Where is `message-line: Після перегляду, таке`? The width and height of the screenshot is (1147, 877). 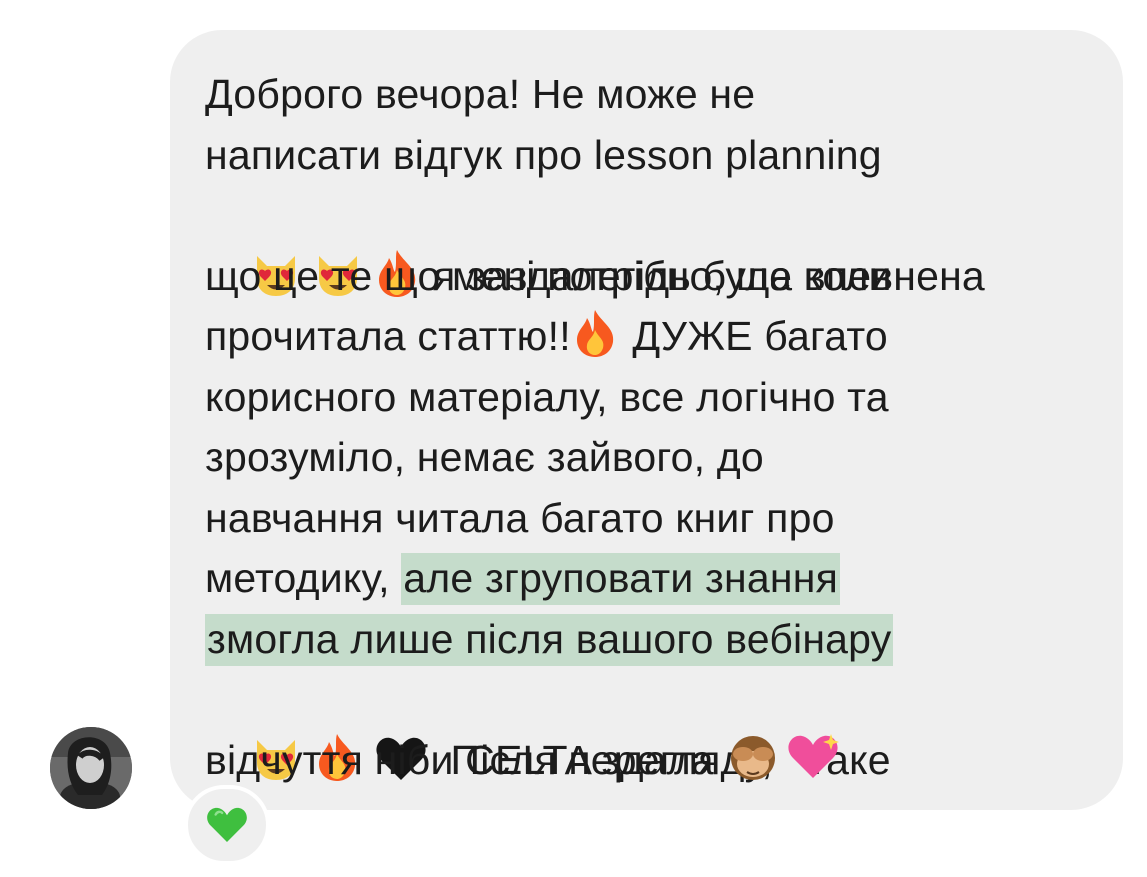
message-line: Після перегляду, таке is located at coordinates (655, 726).